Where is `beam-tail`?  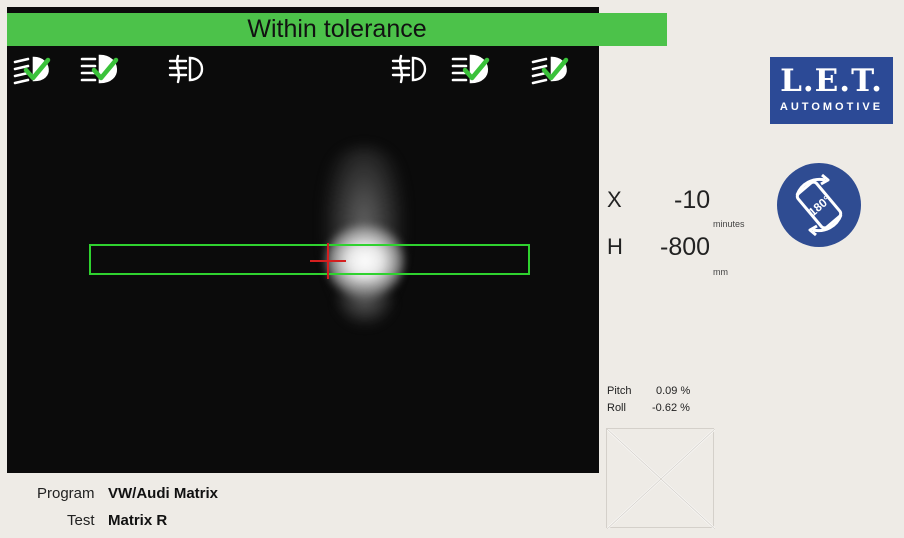
beam-tail is located at coordinates (365, 307).